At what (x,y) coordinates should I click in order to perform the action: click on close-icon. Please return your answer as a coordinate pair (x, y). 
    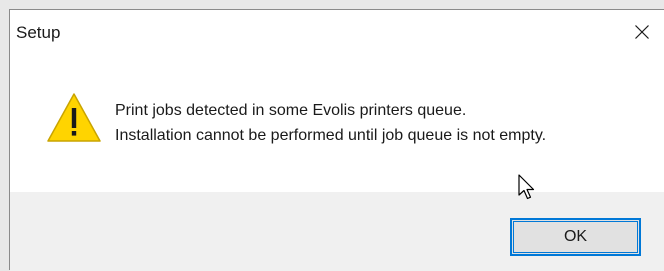
    Looking at the image, I should click on (642, 32).